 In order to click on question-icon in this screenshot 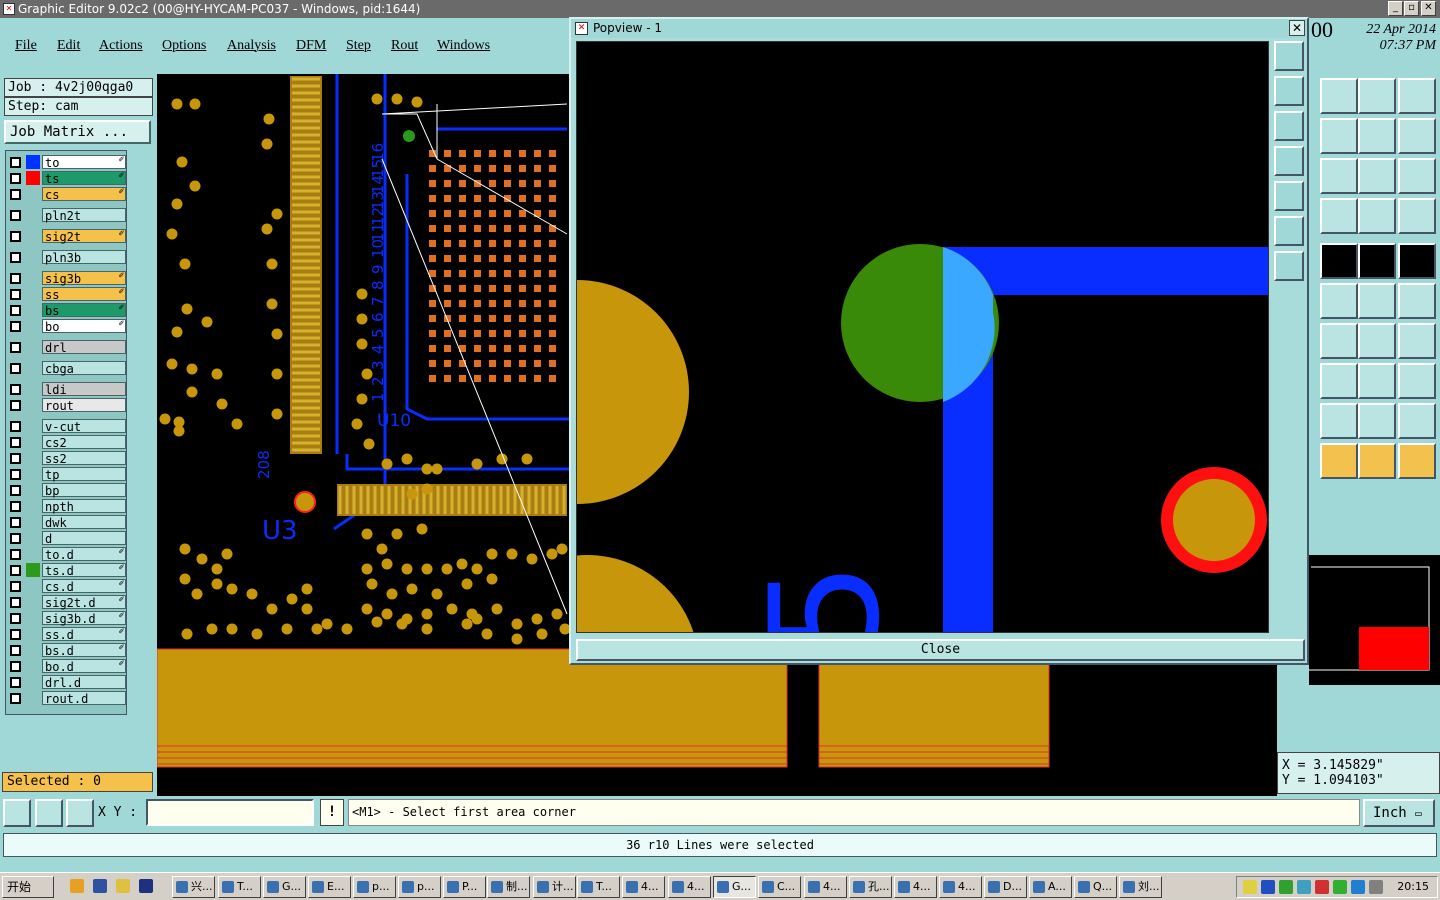, I will do `click(1417, 176)`.